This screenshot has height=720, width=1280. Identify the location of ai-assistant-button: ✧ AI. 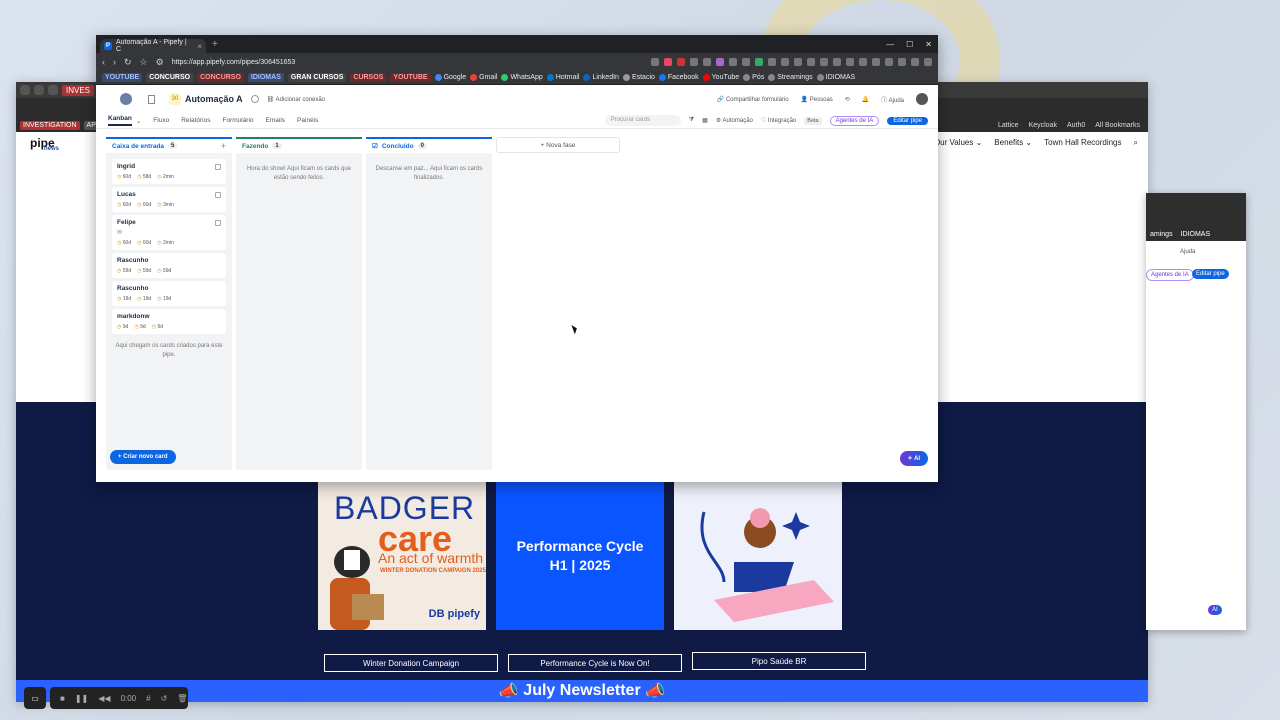
(913, 458).